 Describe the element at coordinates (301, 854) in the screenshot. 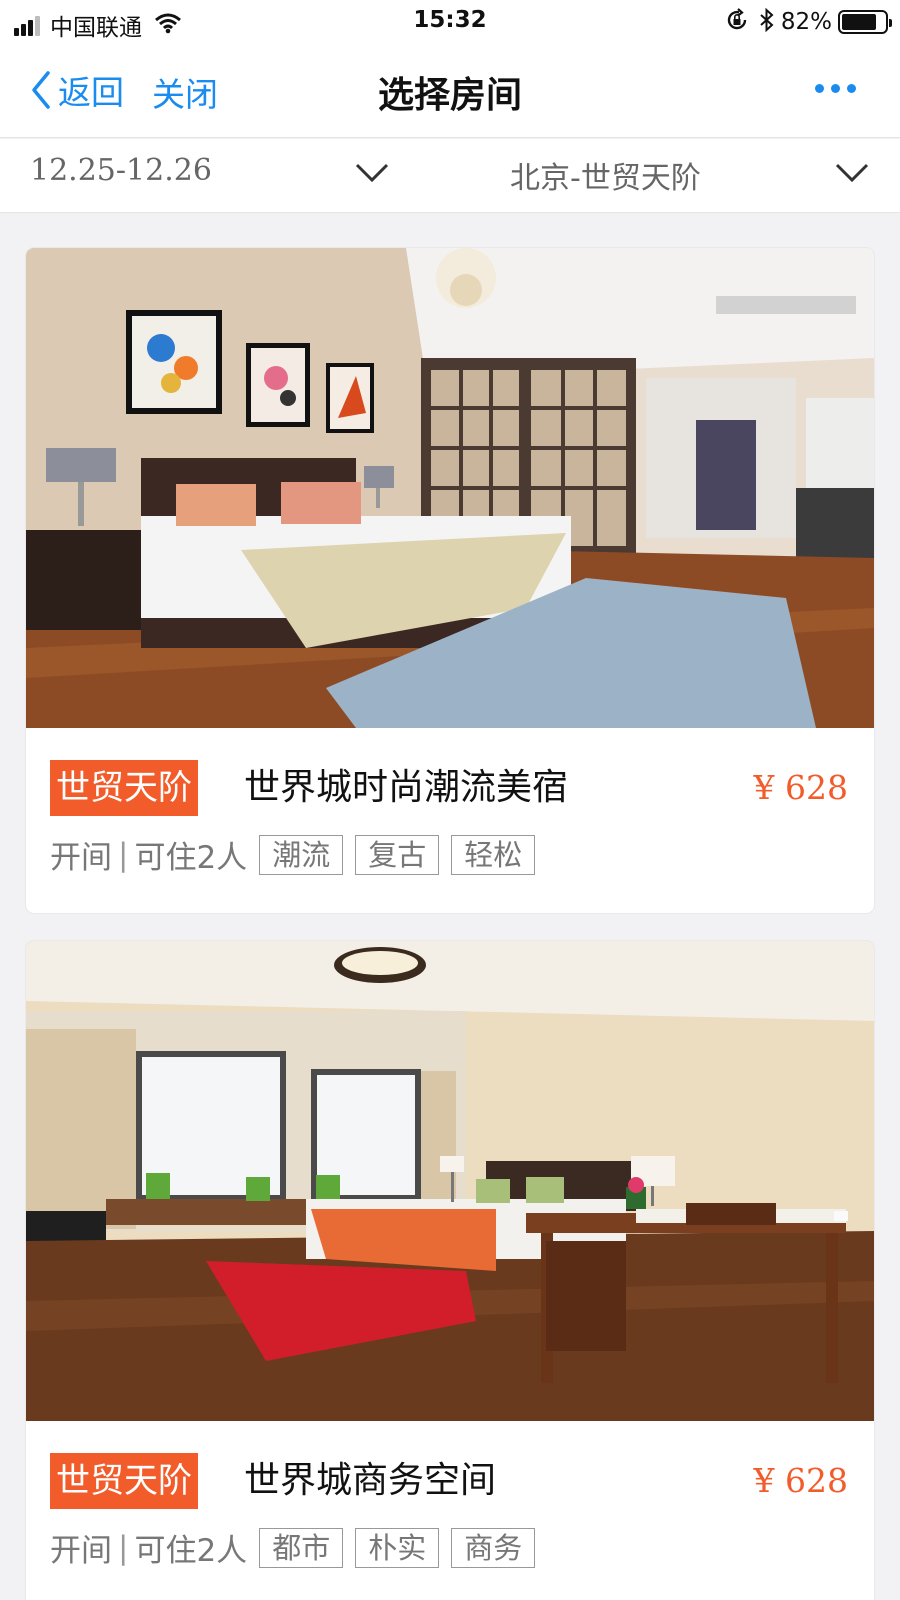

I see `room-tag: 潮流` at that location.